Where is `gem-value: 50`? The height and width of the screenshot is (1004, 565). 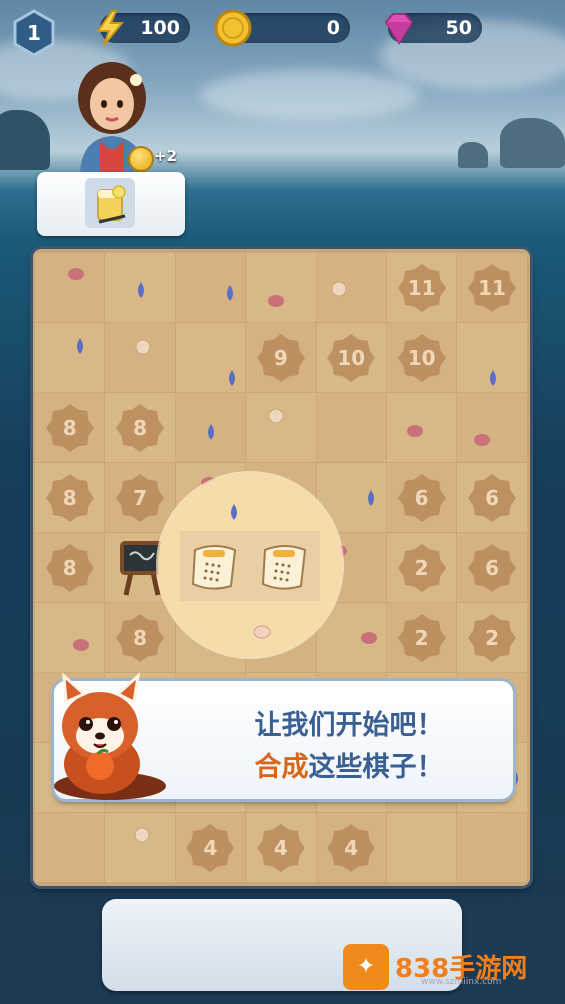
gem-value: 50 is located at coordinates (458, 28).